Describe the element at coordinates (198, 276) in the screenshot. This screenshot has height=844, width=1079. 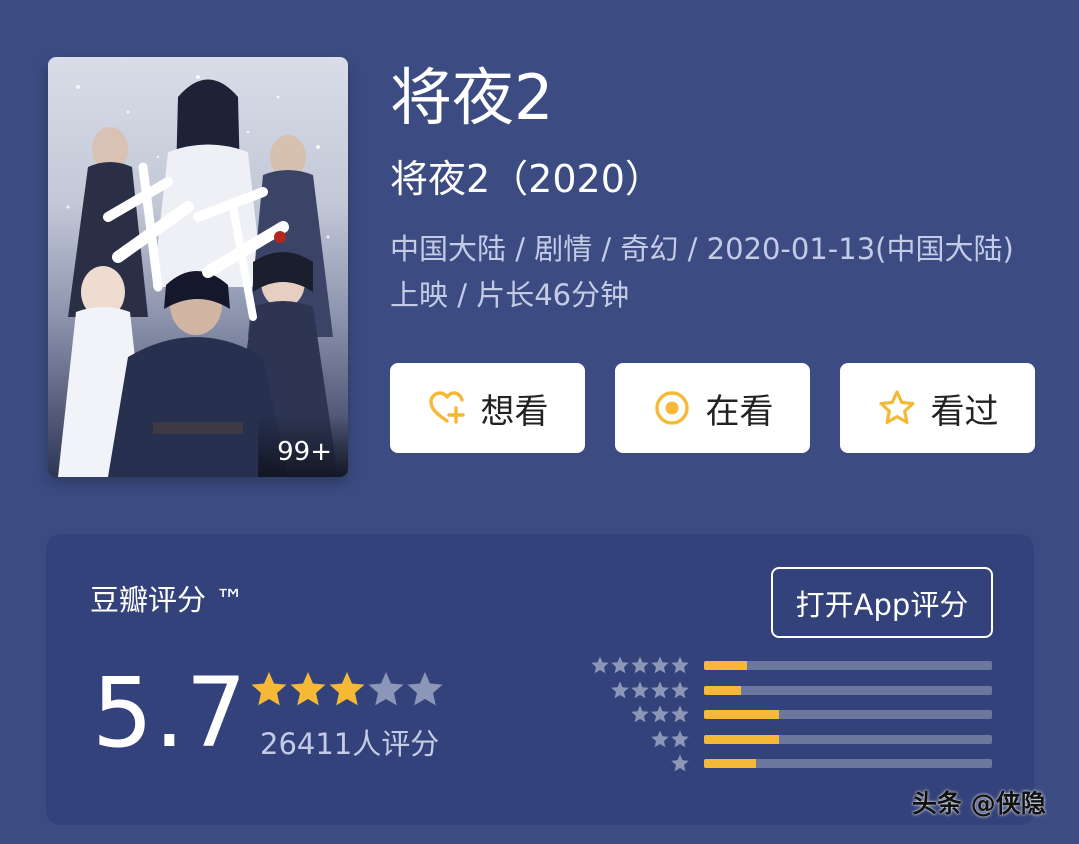
I see `poster-artwork` at that location.